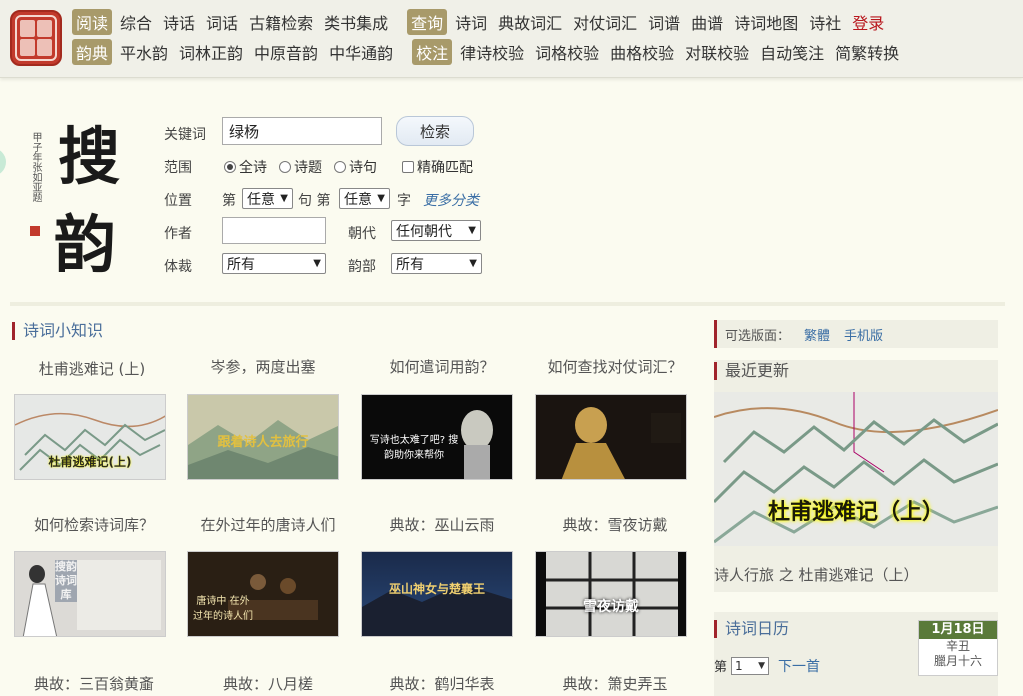 The width and height of the screenshot is (1023, 696). Describe the element at coordinates (867, 52) in the screenshot. I see `nav-link-jianfan: 简繁转换` at that location.